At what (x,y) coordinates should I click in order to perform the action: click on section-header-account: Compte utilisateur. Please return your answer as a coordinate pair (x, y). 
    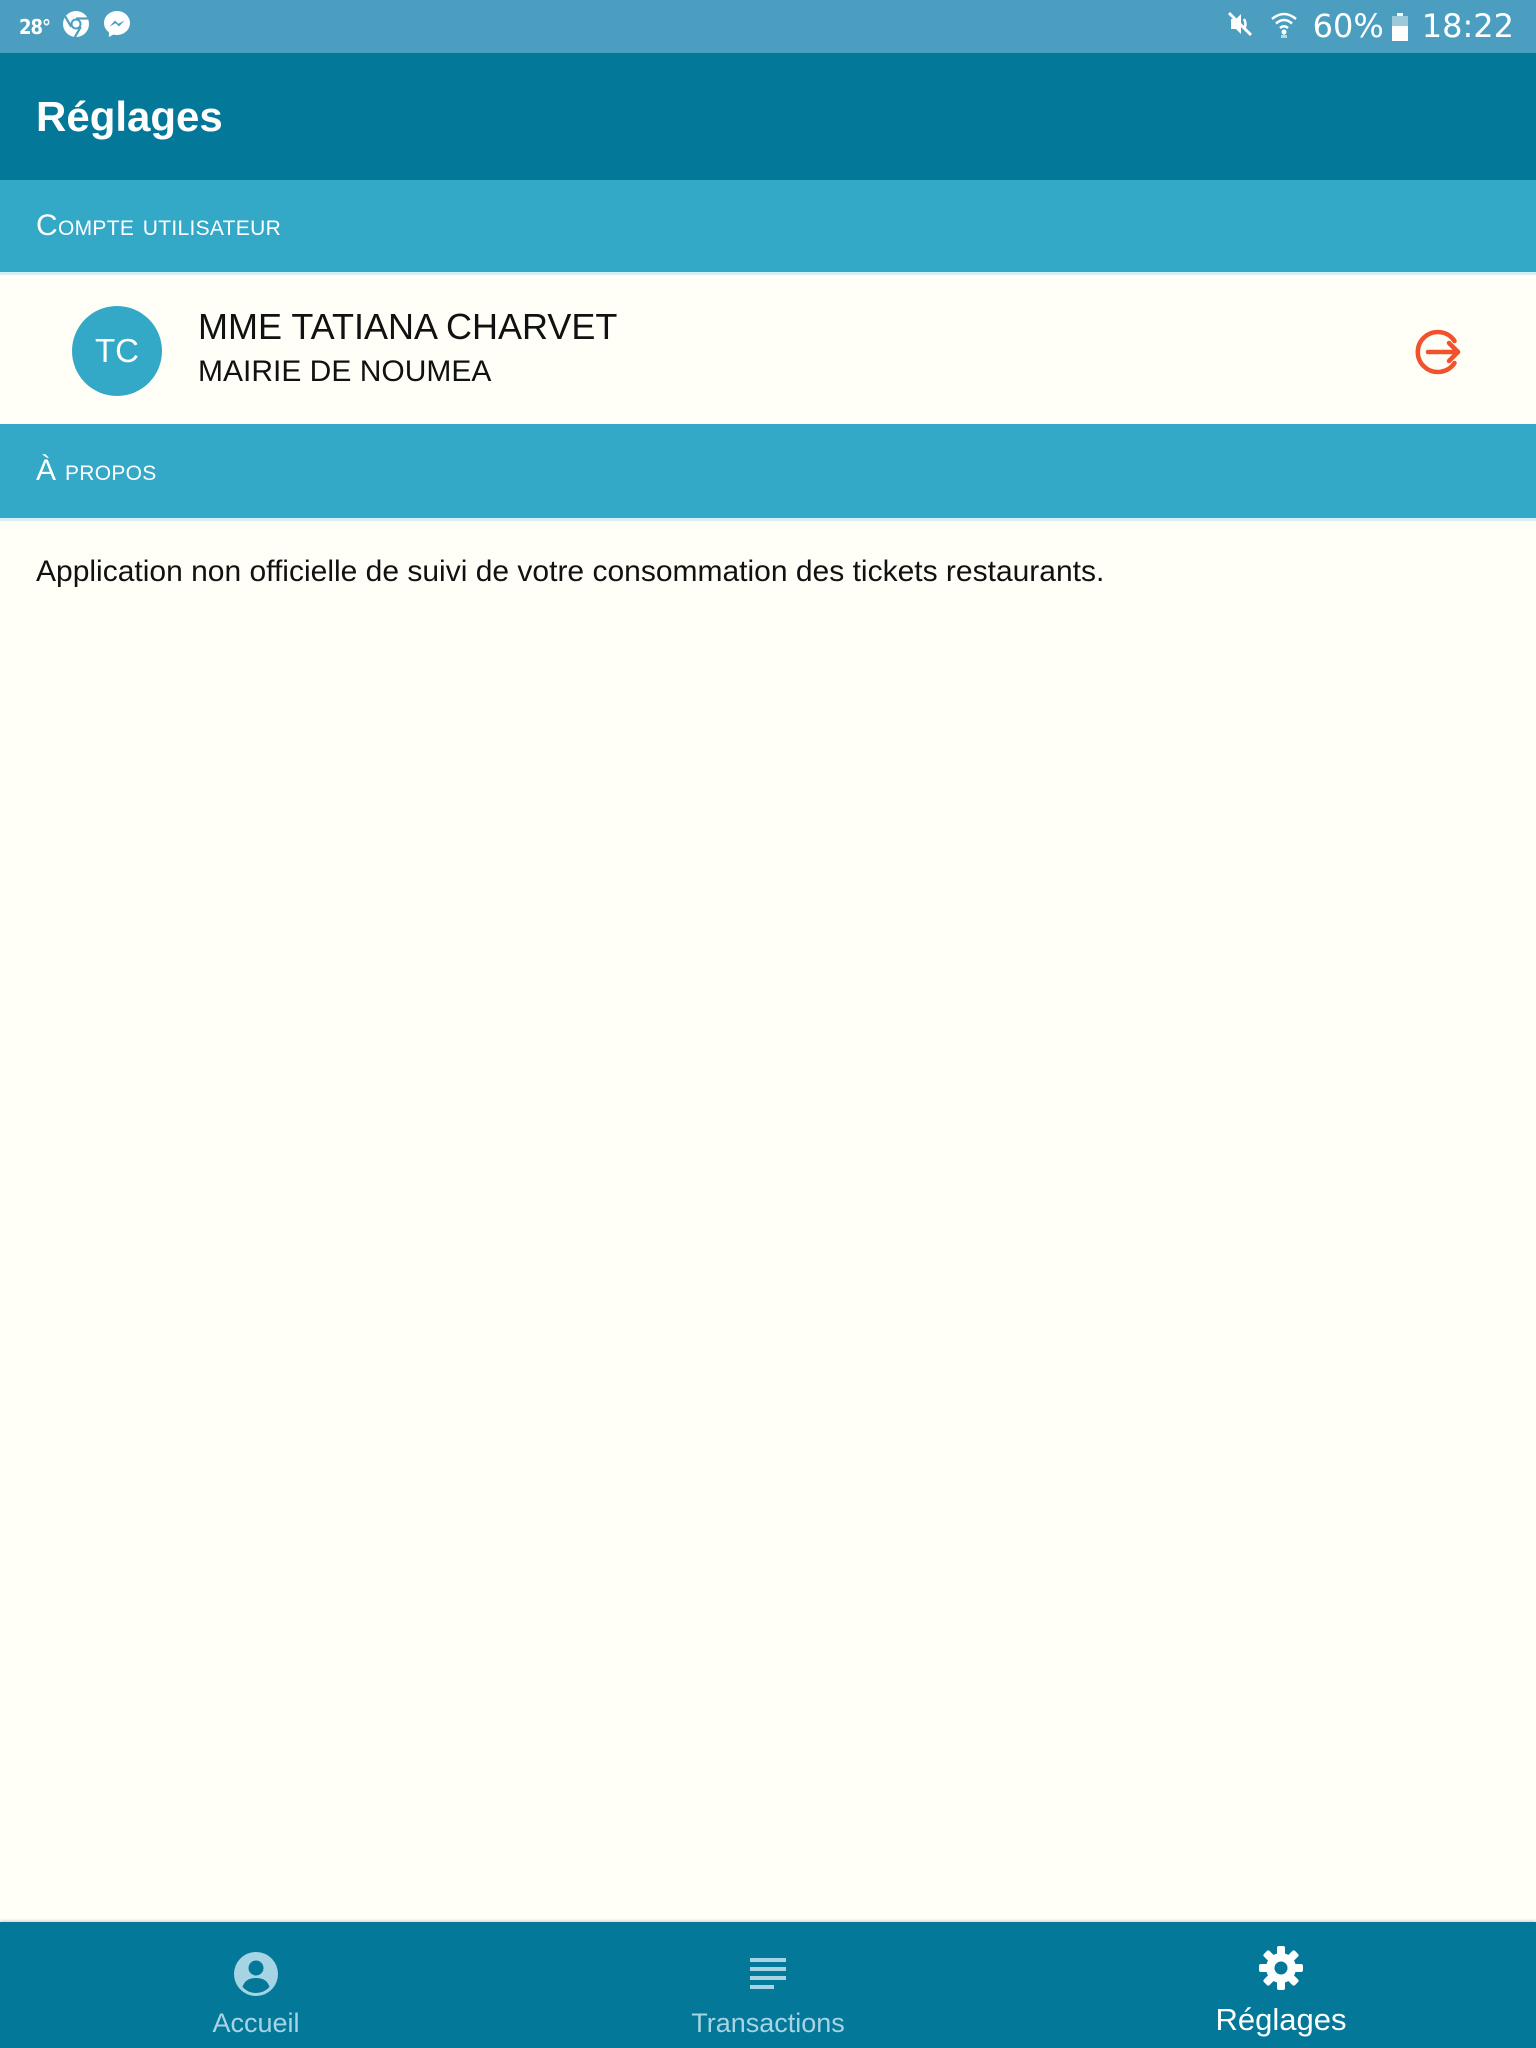
    Looking at the image, I should click on (768, 226).